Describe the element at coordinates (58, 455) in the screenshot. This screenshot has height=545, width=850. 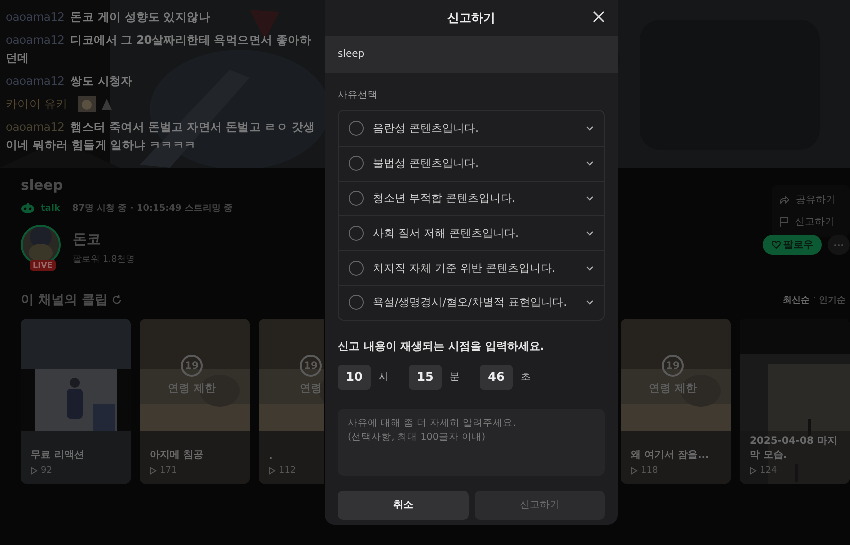
I see `clip-title: 무료 리액션` at that location.